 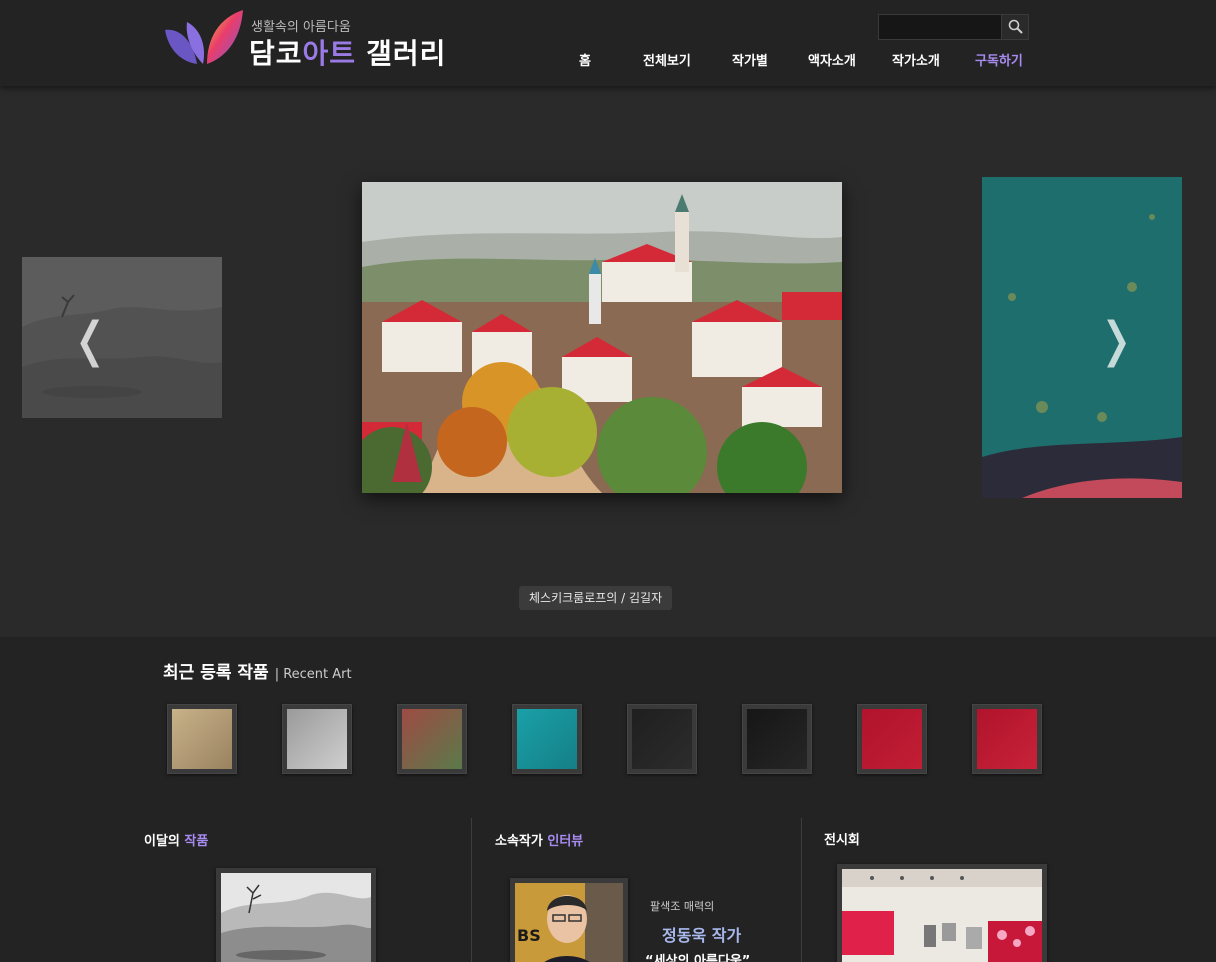 I want to click on exhibition-heading: 전시회, so click(x=842, y=838).